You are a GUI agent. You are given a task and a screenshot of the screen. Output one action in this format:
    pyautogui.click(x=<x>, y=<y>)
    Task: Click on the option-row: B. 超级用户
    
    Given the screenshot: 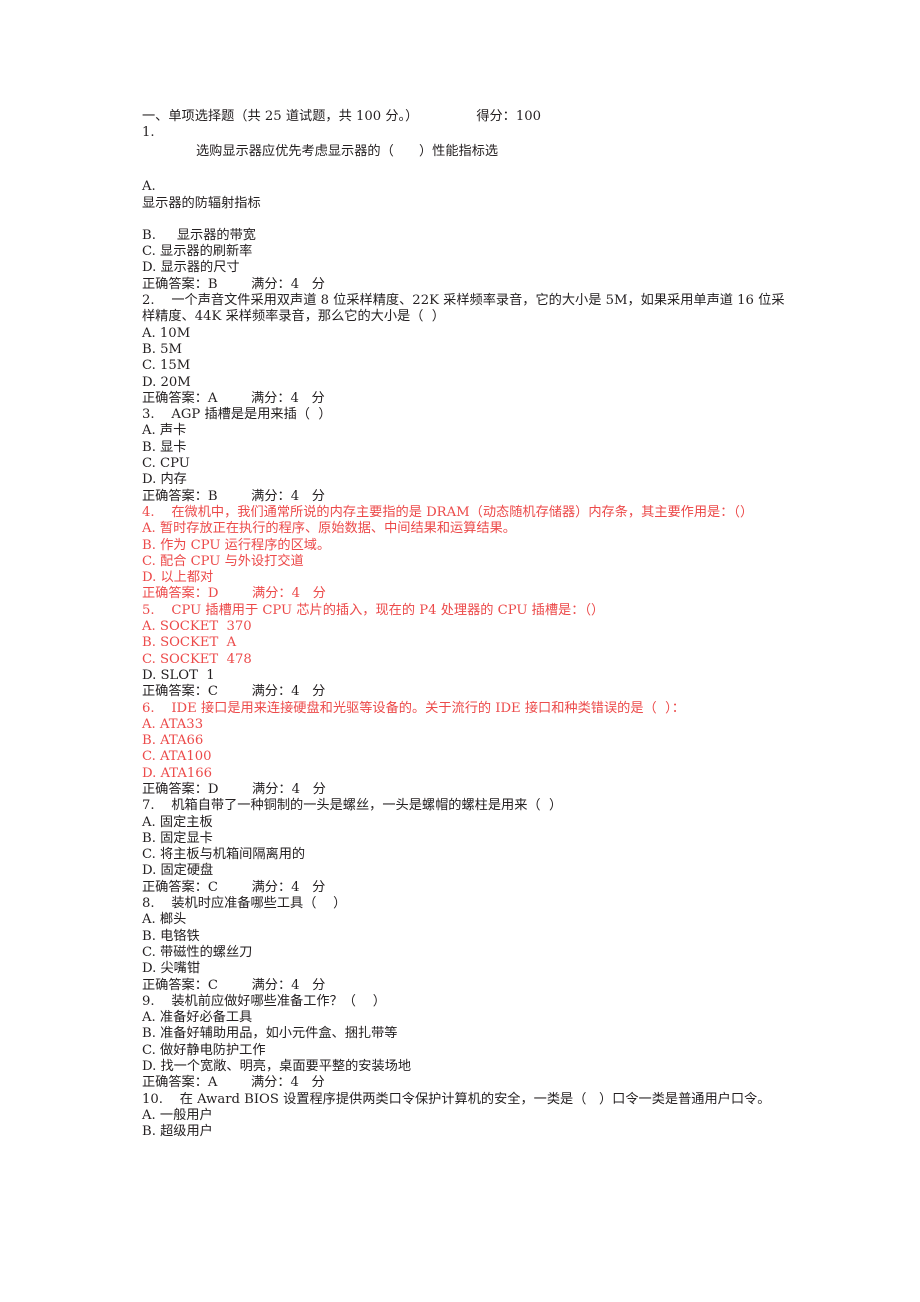 What is the action you would take?
    pyautogui.click(x=468, y=1132)
    